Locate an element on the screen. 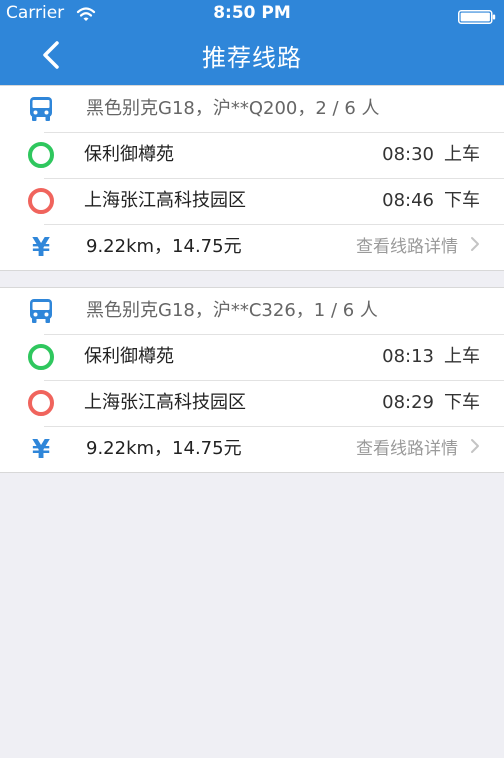  vehicle-row: 黑色别克G18，沪**Q200，2 / 6 人 is located at coordinates (252, 109).